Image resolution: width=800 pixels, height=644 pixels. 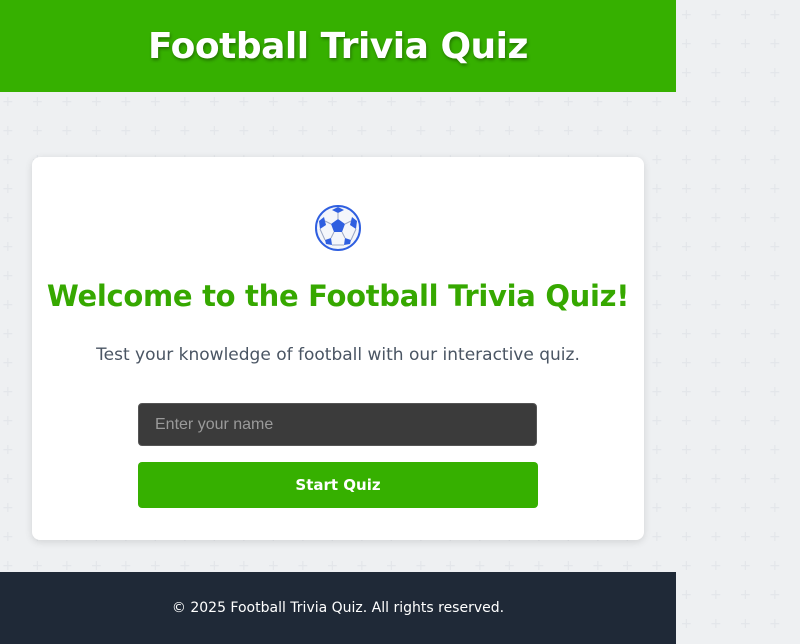 What do you see at coordinates (338, 228) in the screenshot?
I see `soccer-ball-icon` at bounding box center [338, 228].